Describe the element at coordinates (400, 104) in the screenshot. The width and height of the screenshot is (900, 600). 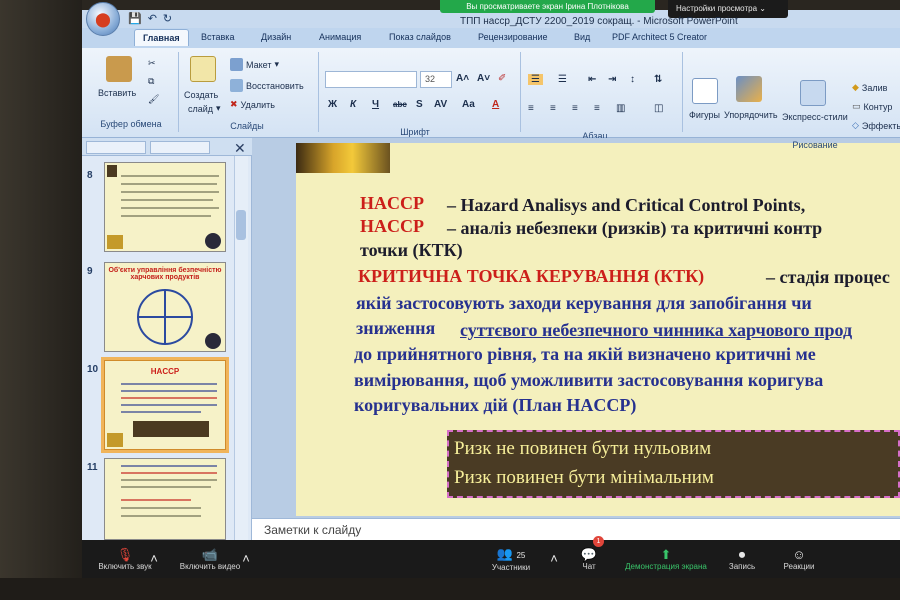
I see `strikethrough-icon: abc` at that location.